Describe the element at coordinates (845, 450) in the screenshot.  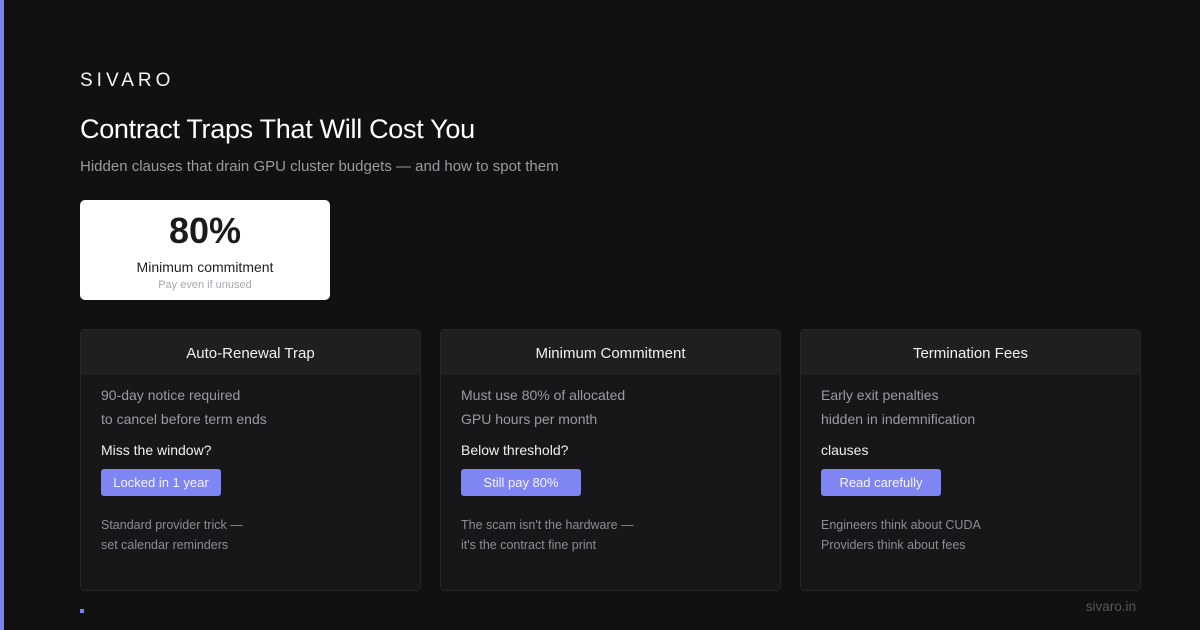
I see `card-question: clauses` at that location.